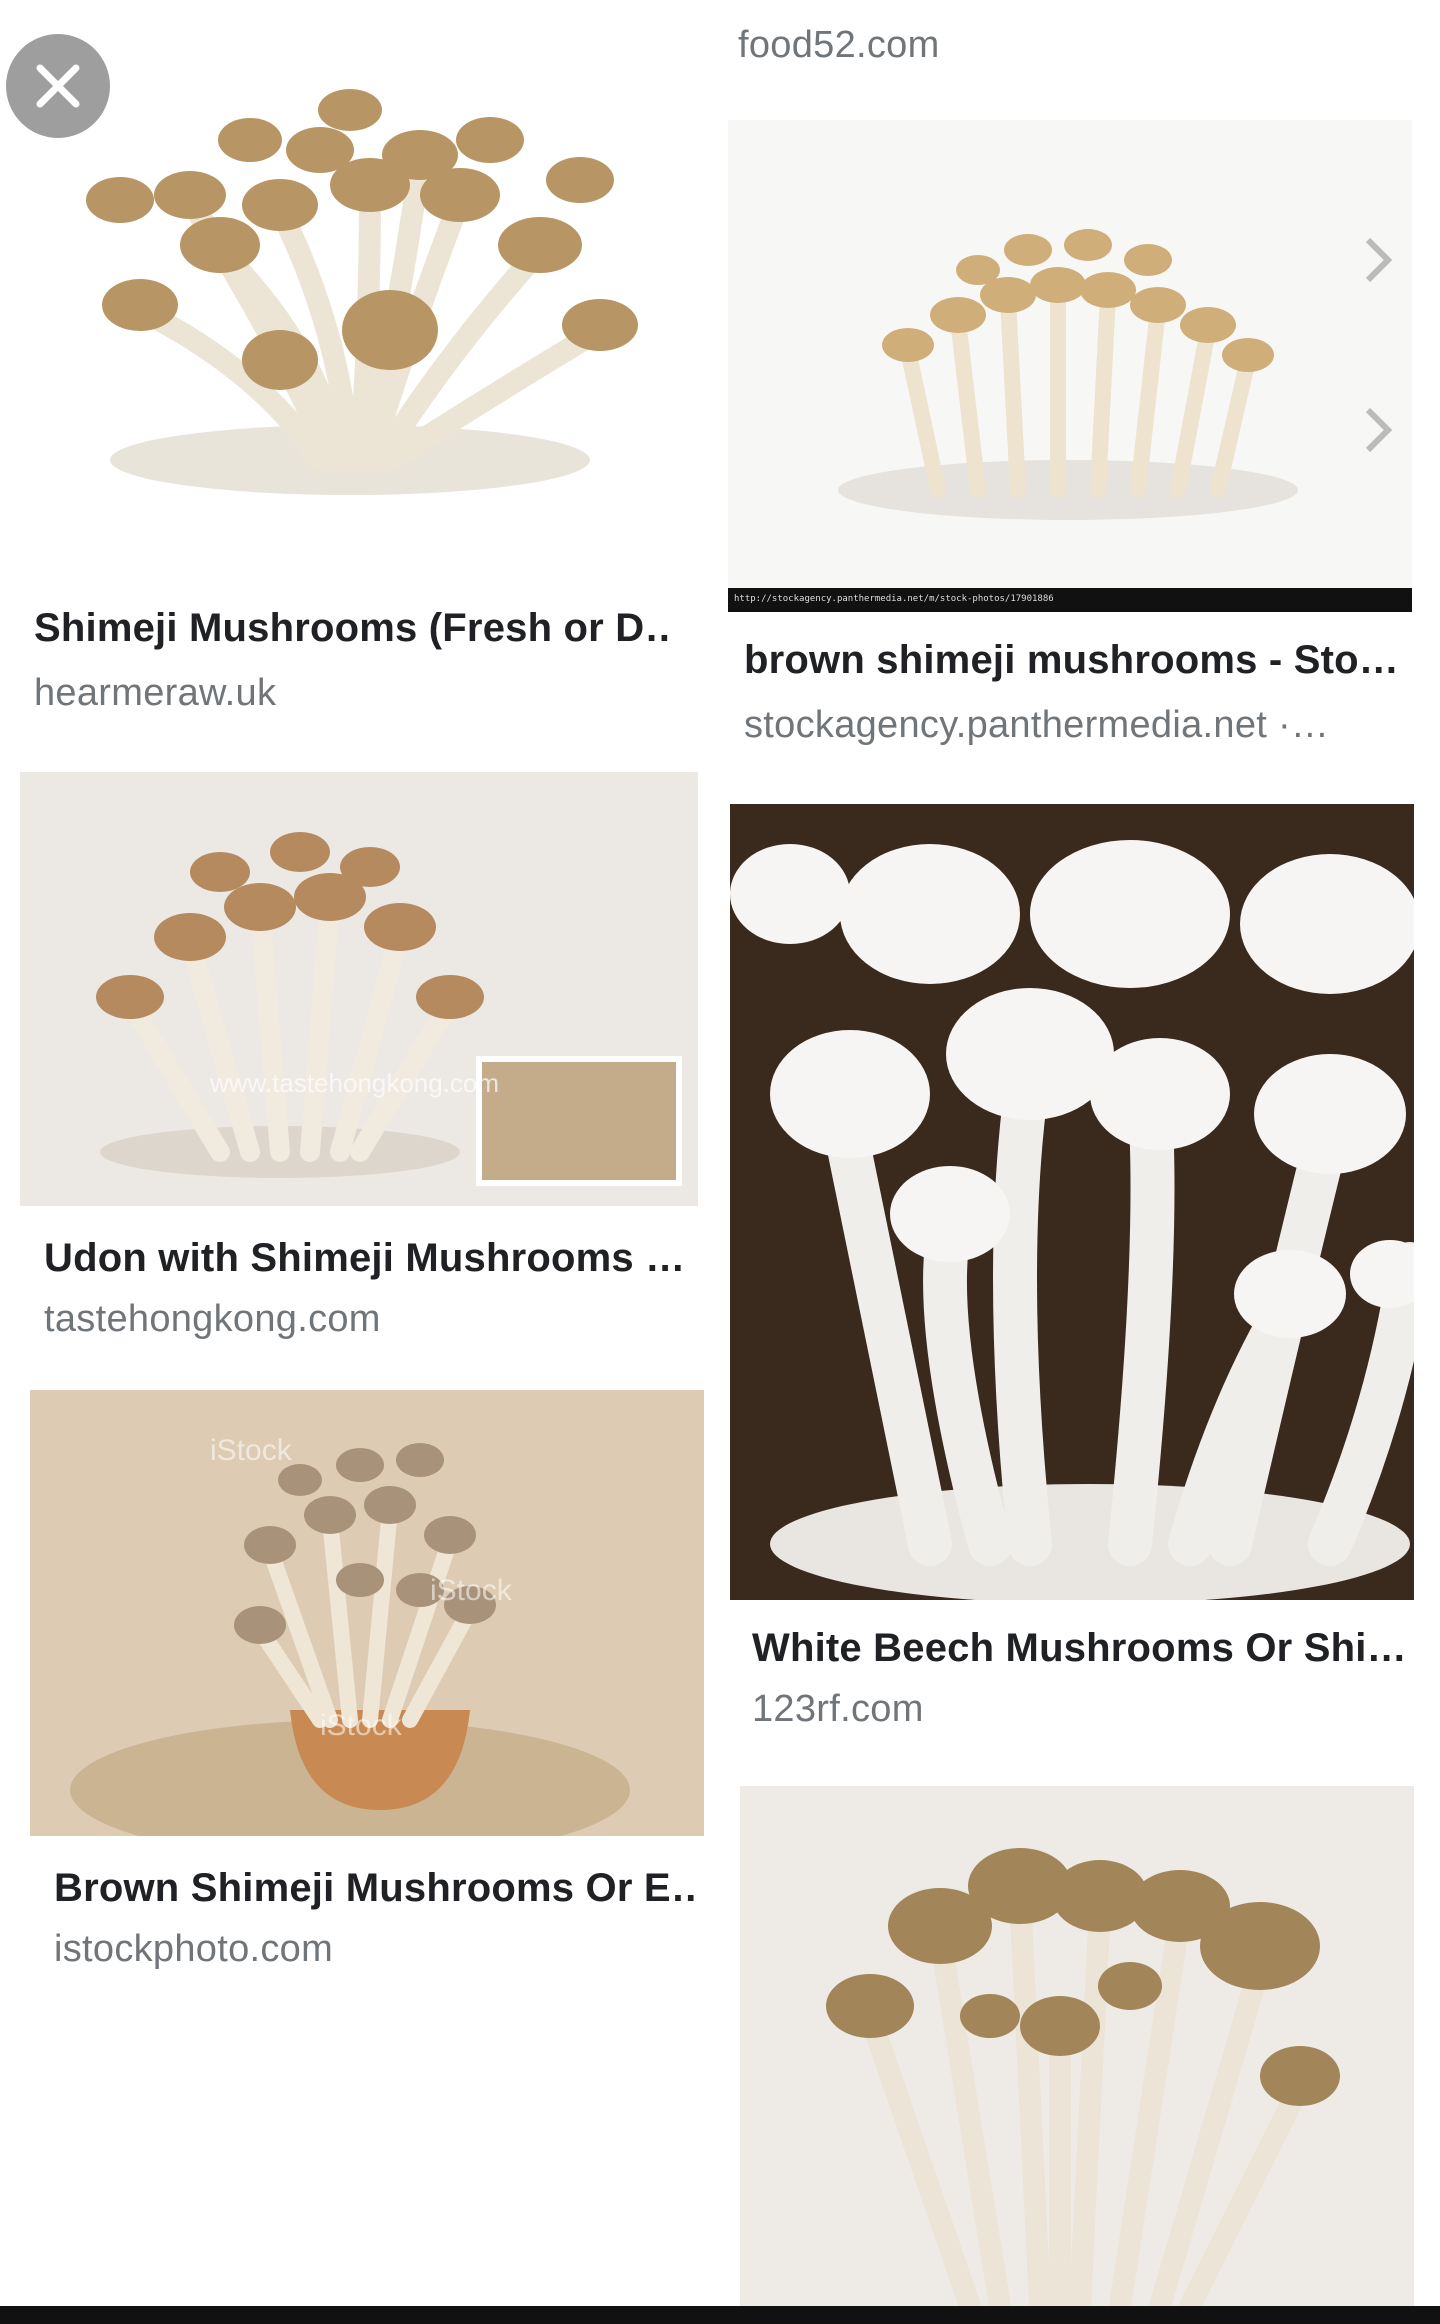  I want to click on result-source: tastehongkong.com, so click(212, 1319).